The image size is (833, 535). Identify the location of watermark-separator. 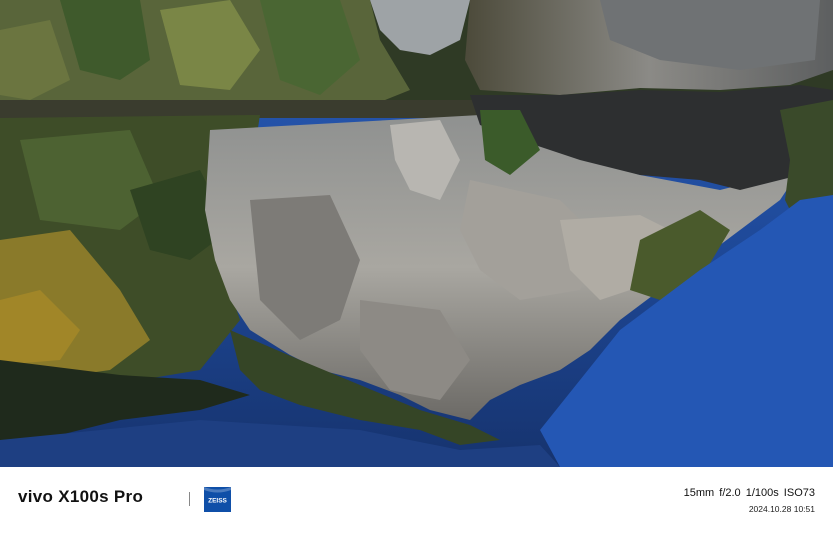
(189, 499).